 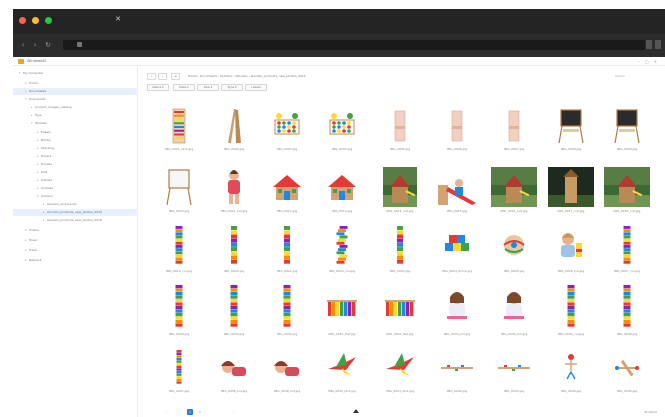 What do you see at coordinates (75, 172) in the screenshot?
I see `tree-item: ▸ Kids` at bounding box center [75, 172].